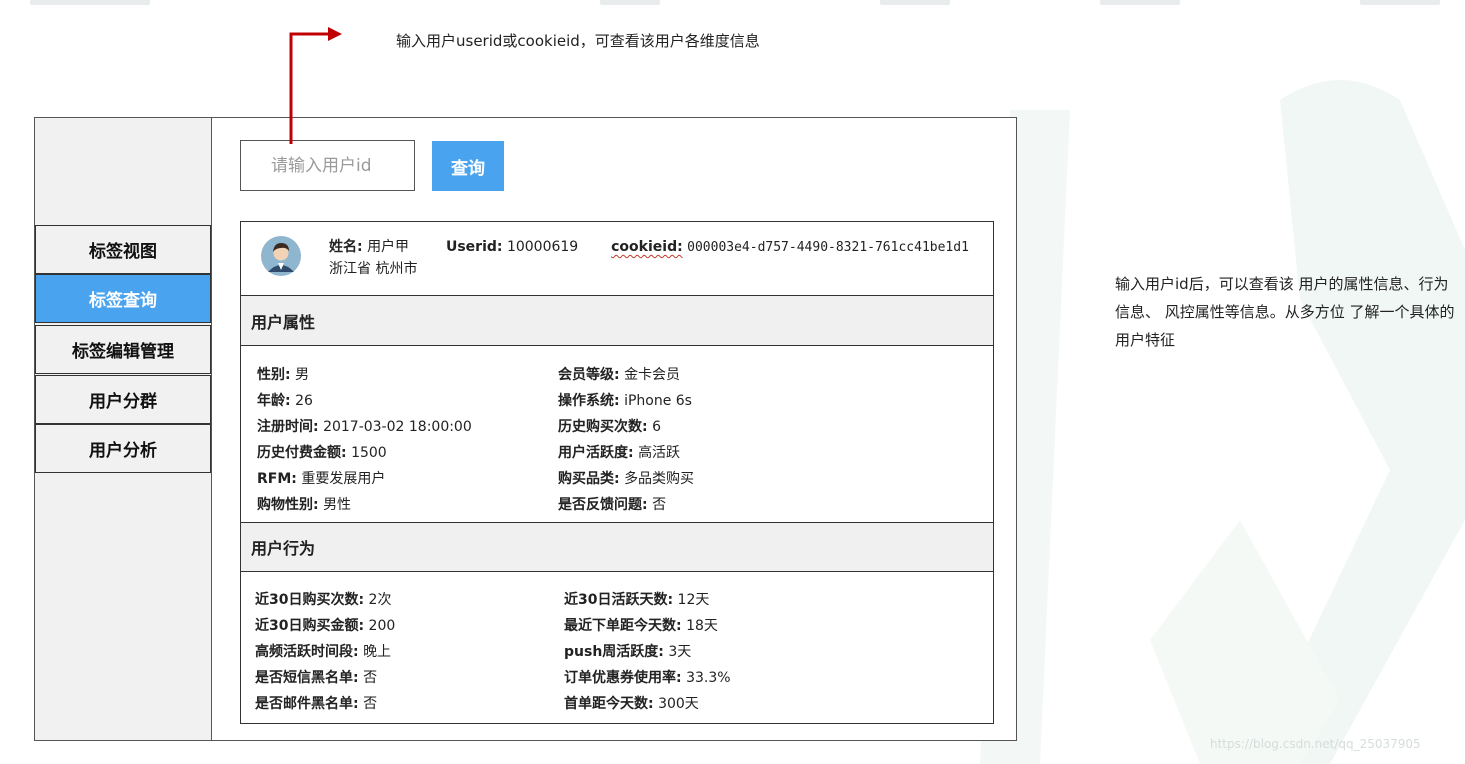 The image size is (1465, 764). What do you see at coordinates (283, 375) in the screenshot?
I see `attribute-row: 性别: 男` at bounding box center [283, 375].